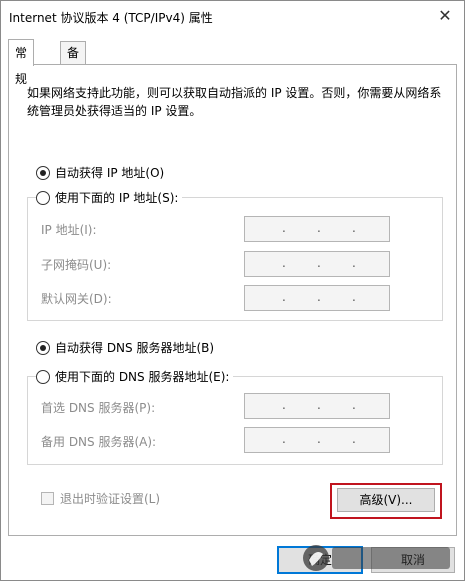  Describe the element at coordinates (76, 299) in the screenshot. I see `default-gateway-label: 默认网关(D):` at that location.